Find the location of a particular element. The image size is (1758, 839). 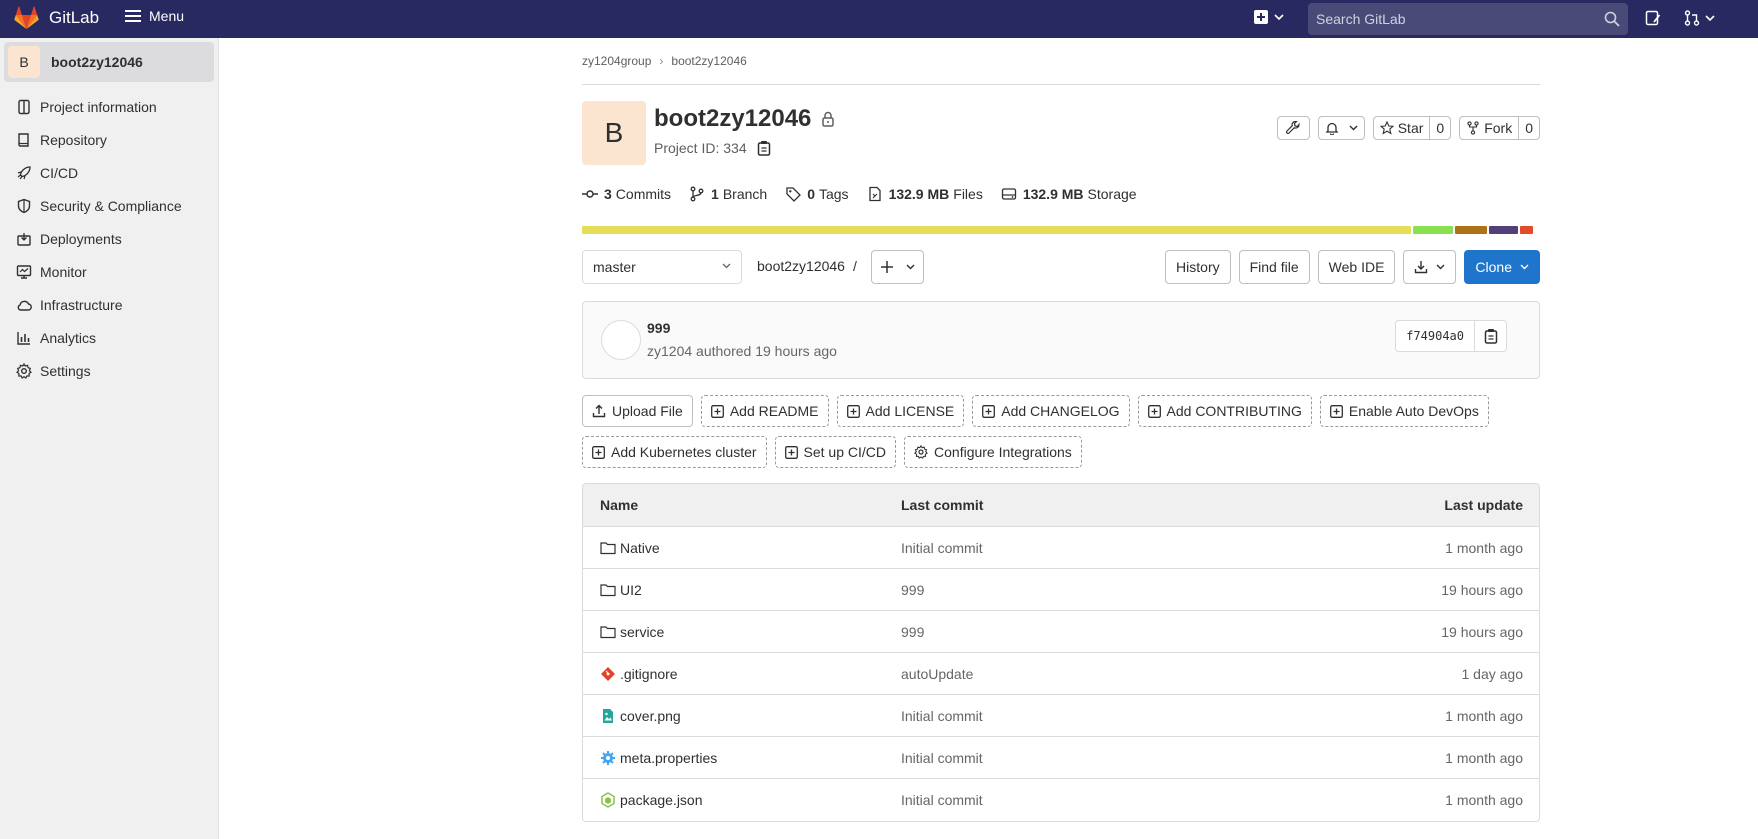

file-name-link: Native is located at coordinates (640, 548).